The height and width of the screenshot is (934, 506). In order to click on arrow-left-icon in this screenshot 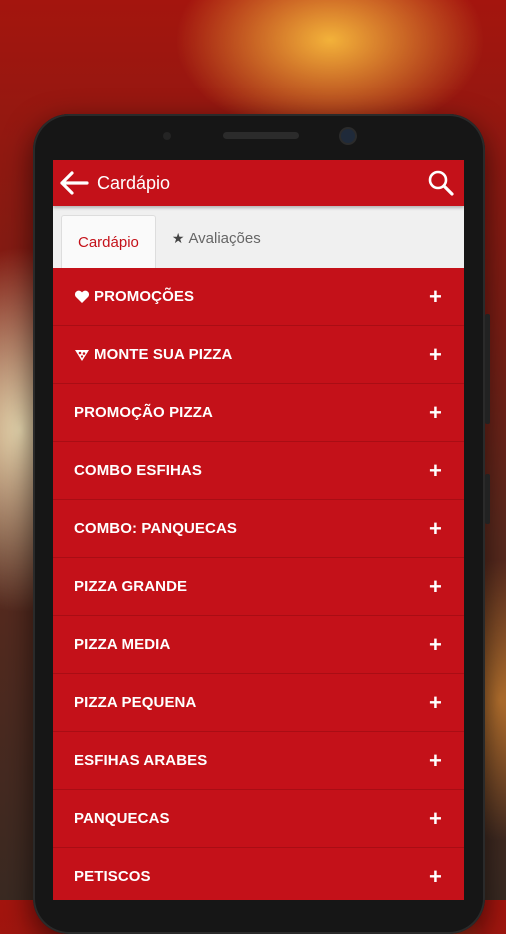, I will do `click(74, 183)`.